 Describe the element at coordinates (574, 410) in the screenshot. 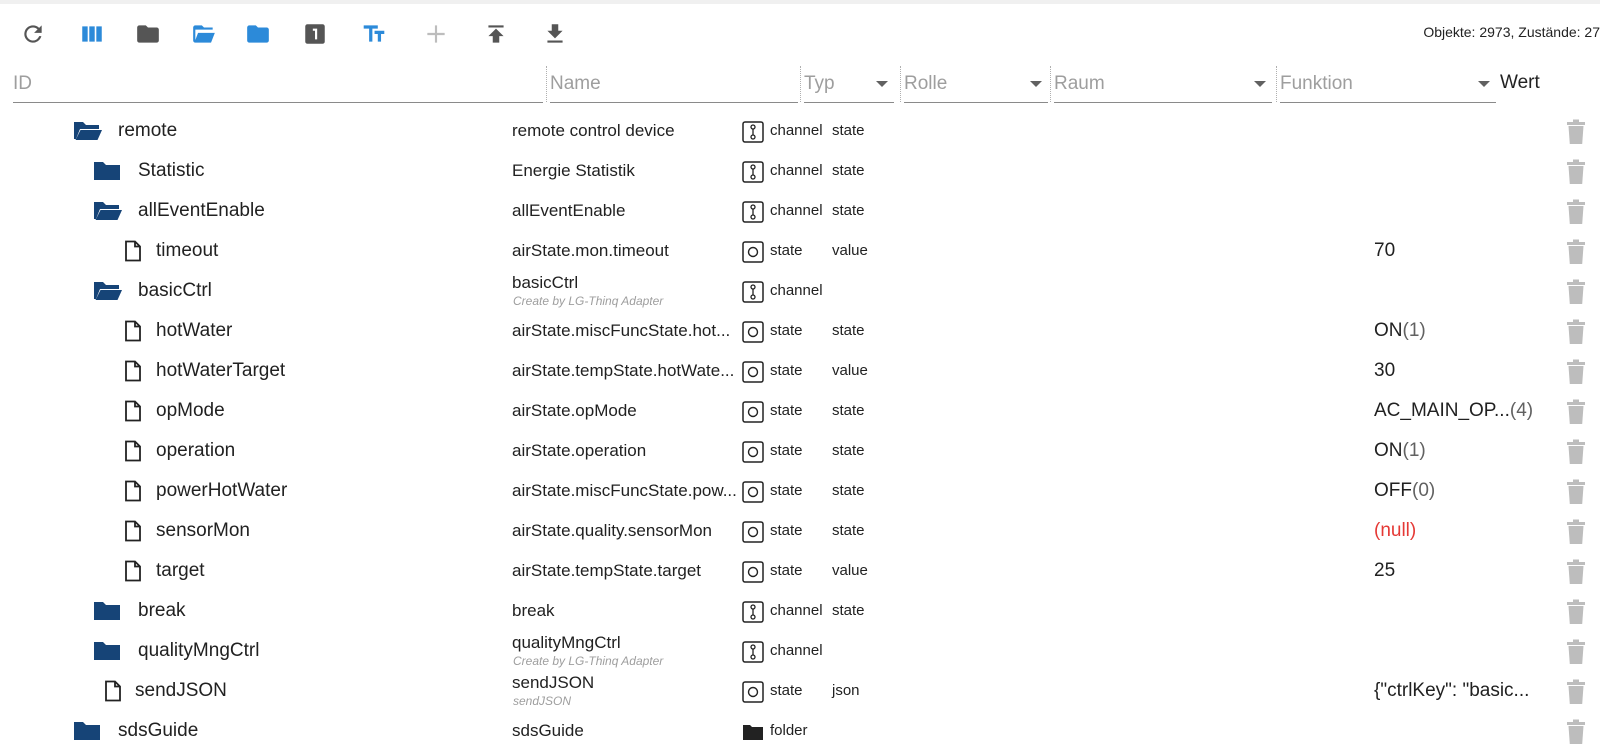

I see `object-name: airState.opMode` at that location.